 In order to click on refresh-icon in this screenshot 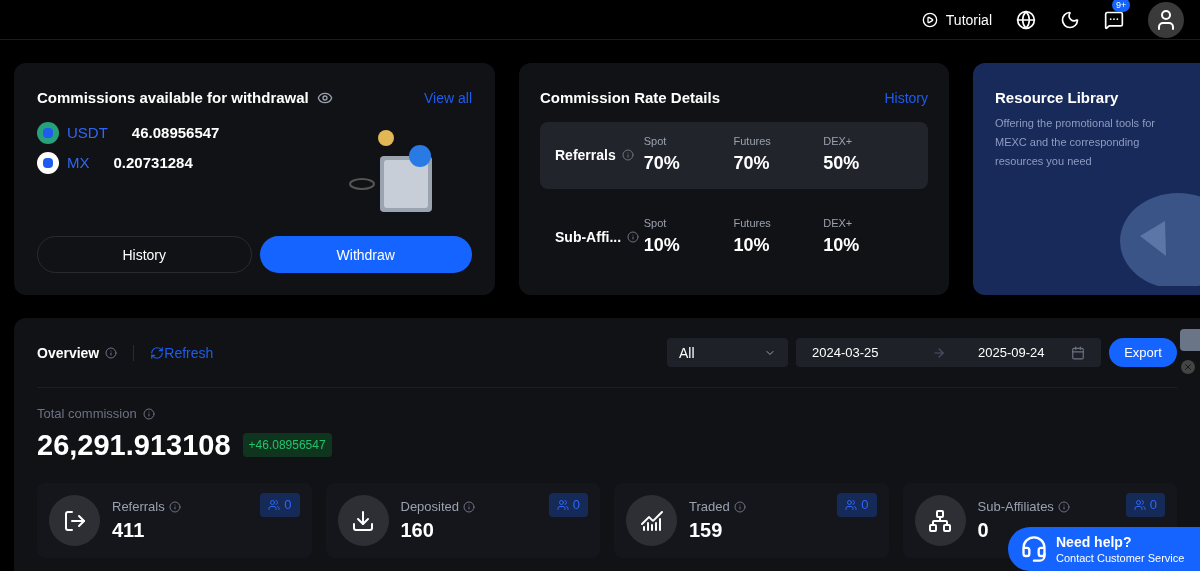, I will do `click(157, 352)`.